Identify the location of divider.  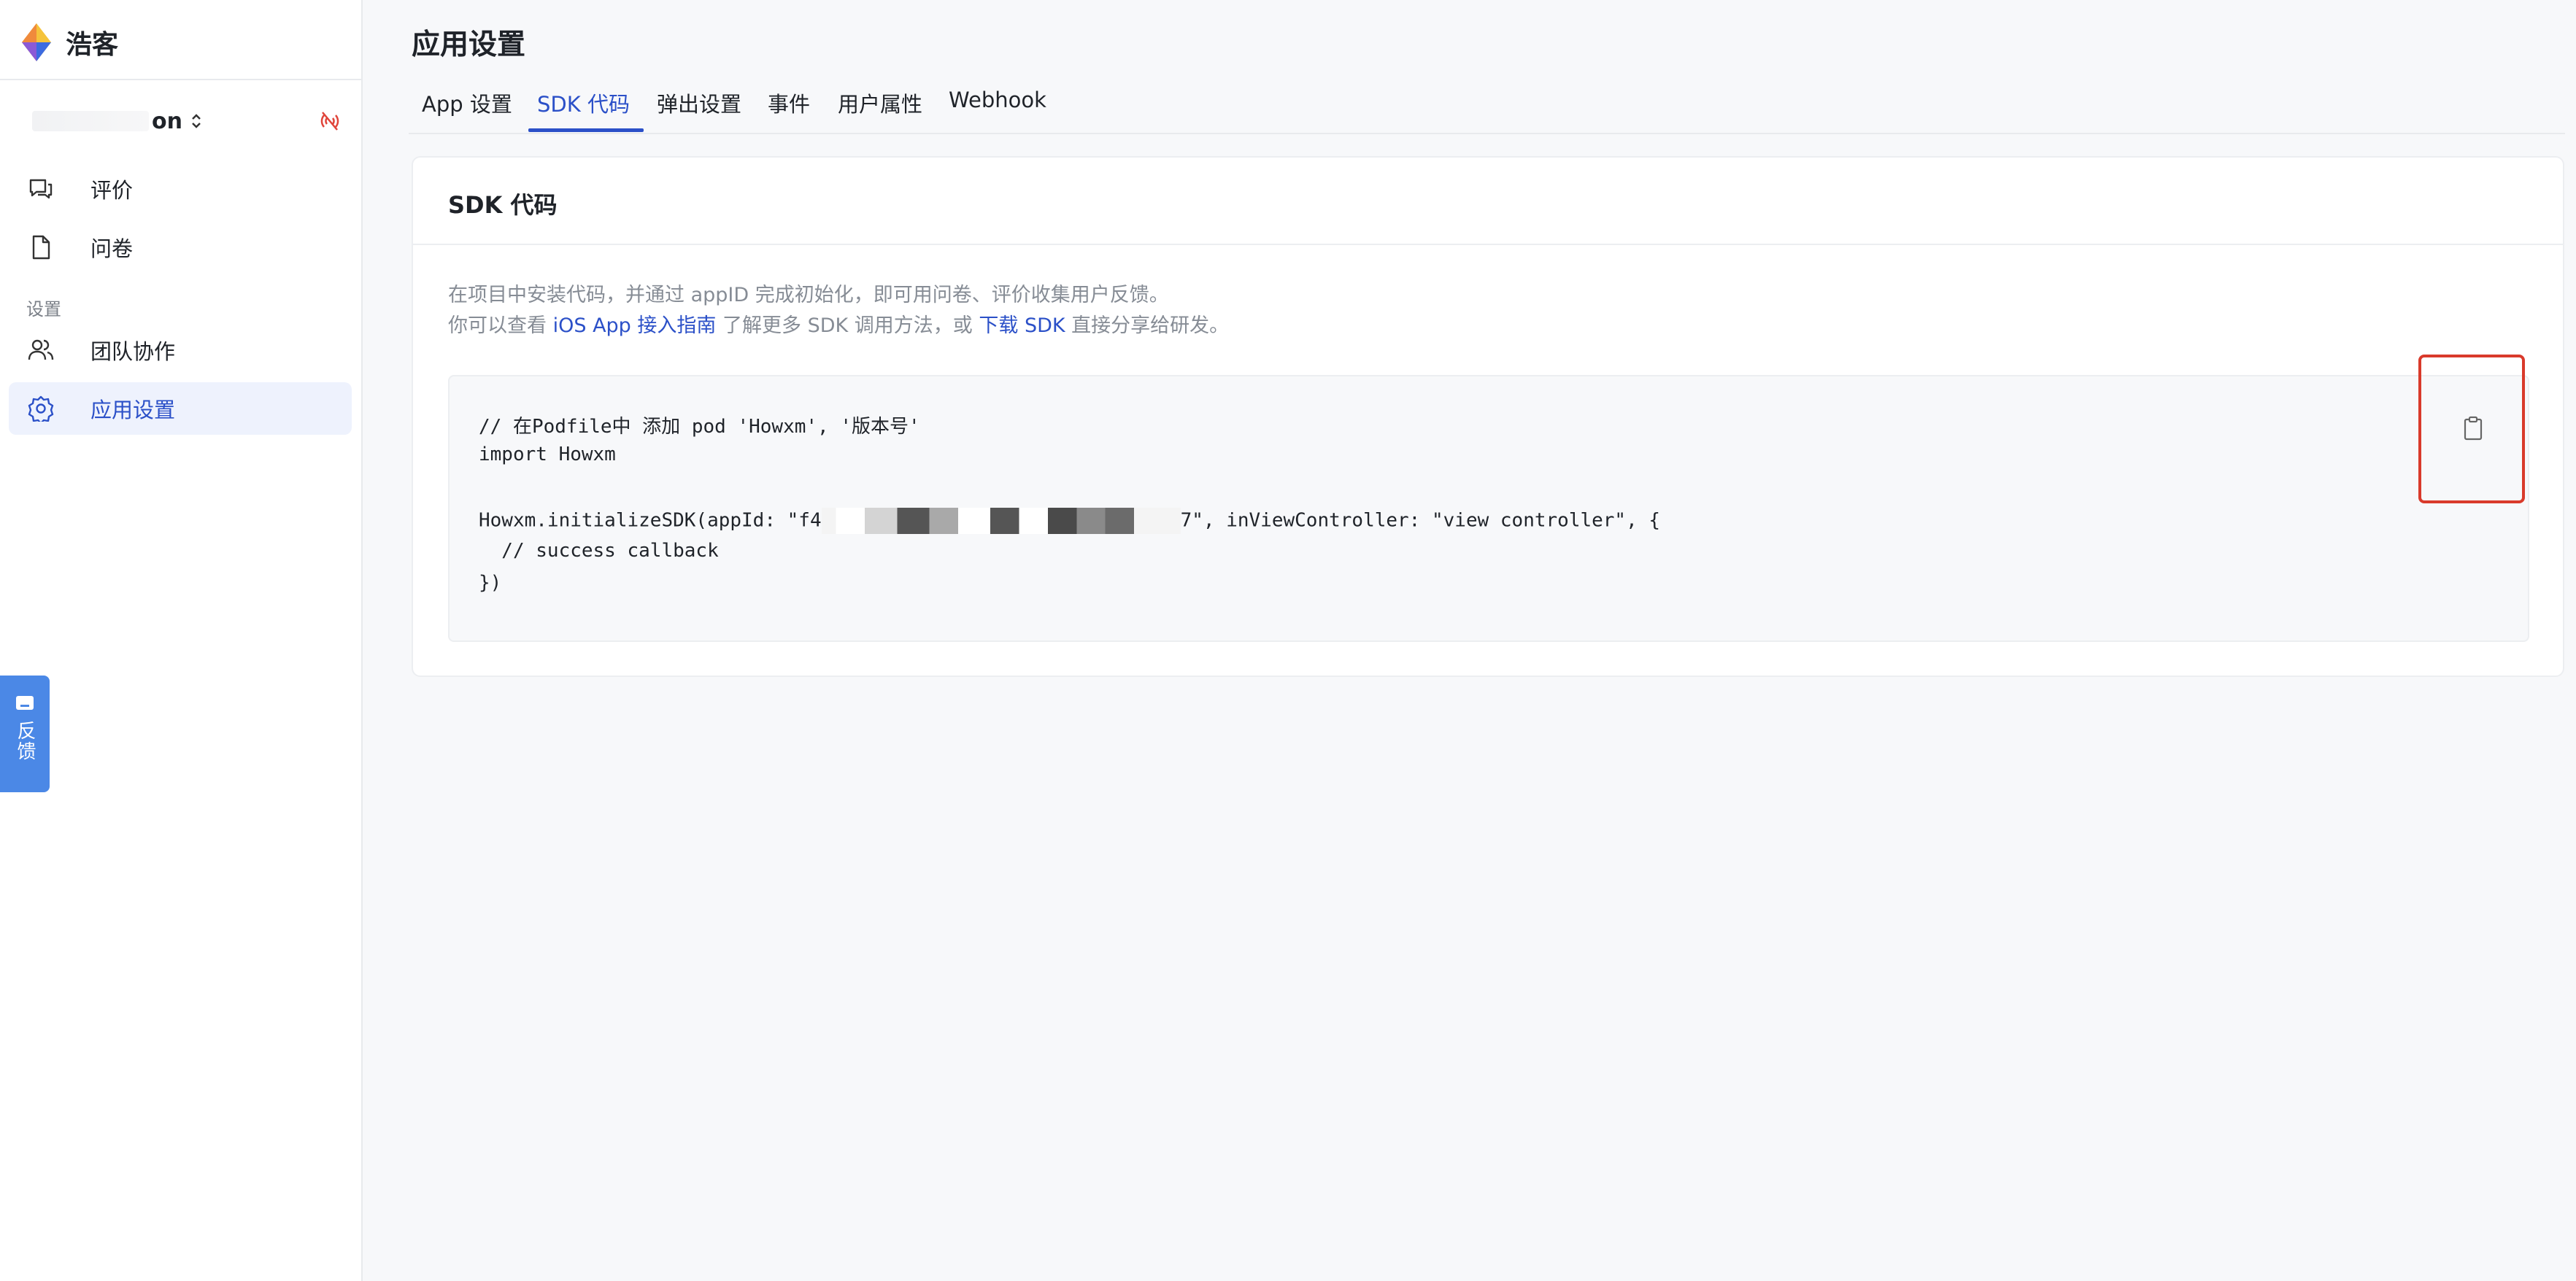
(180, 79).